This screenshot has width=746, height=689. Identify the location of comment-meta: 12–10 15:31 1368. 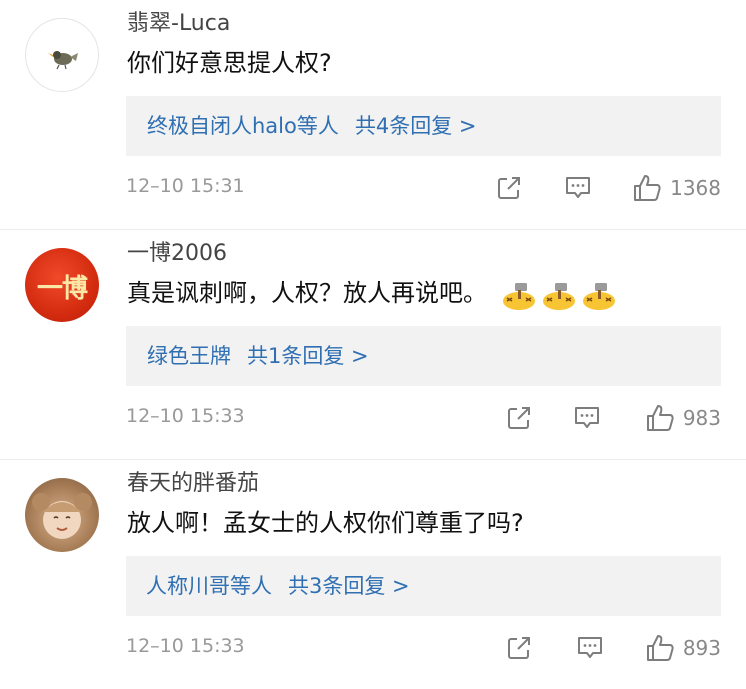
(423, 188).